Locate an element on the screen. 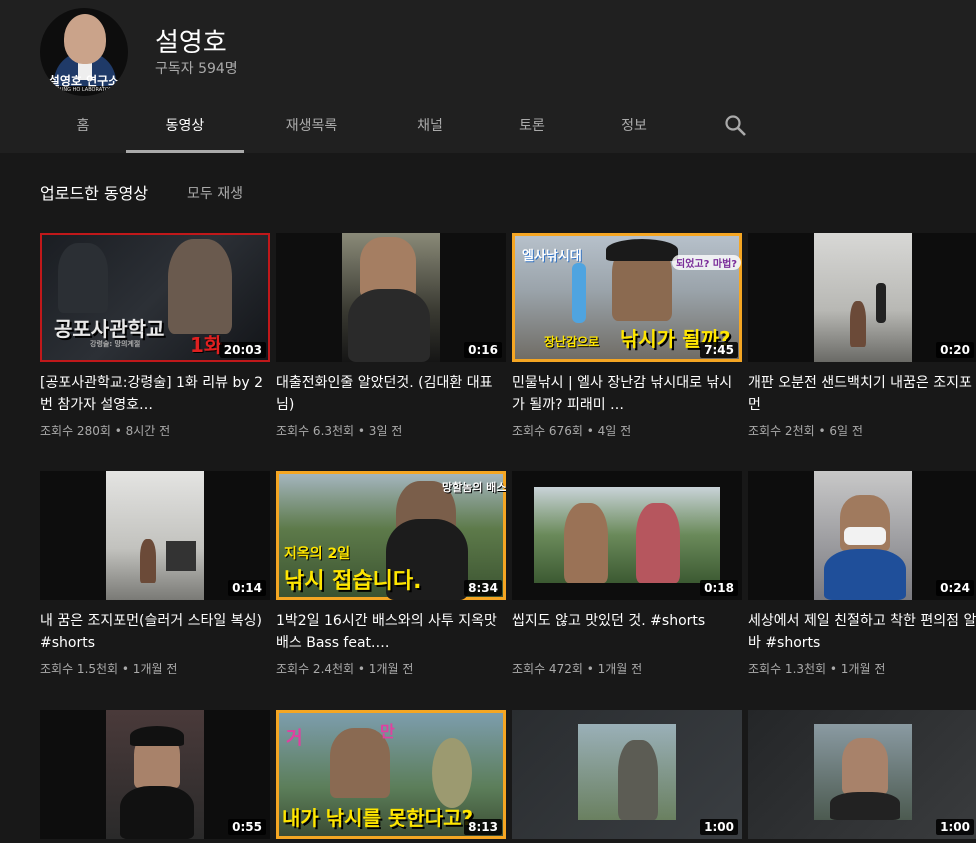 This screenshot has height=843, width=976. video-meta: 조회수 2.4천회 • 1개월 전 is located at coordinates (345, 669).